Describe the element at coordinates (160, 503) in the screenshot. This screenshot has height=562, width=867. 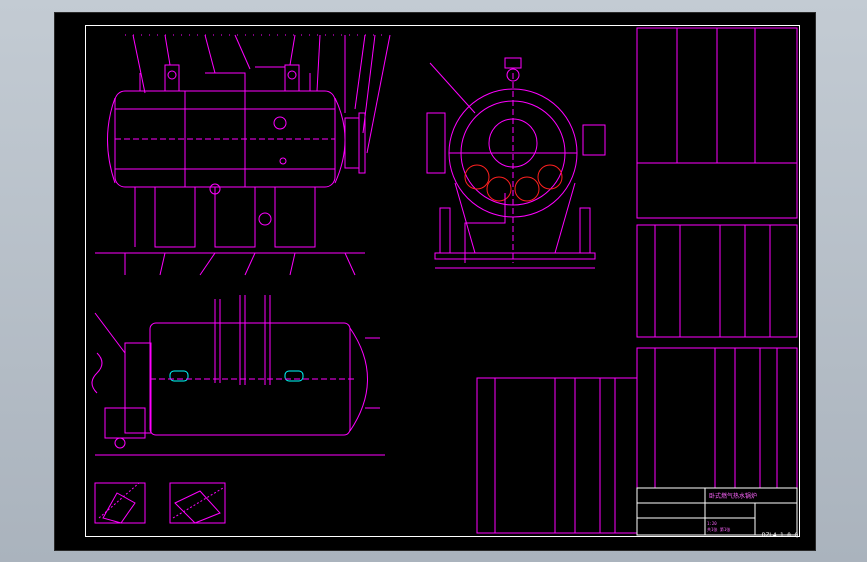
I see `detail-views` at that location.